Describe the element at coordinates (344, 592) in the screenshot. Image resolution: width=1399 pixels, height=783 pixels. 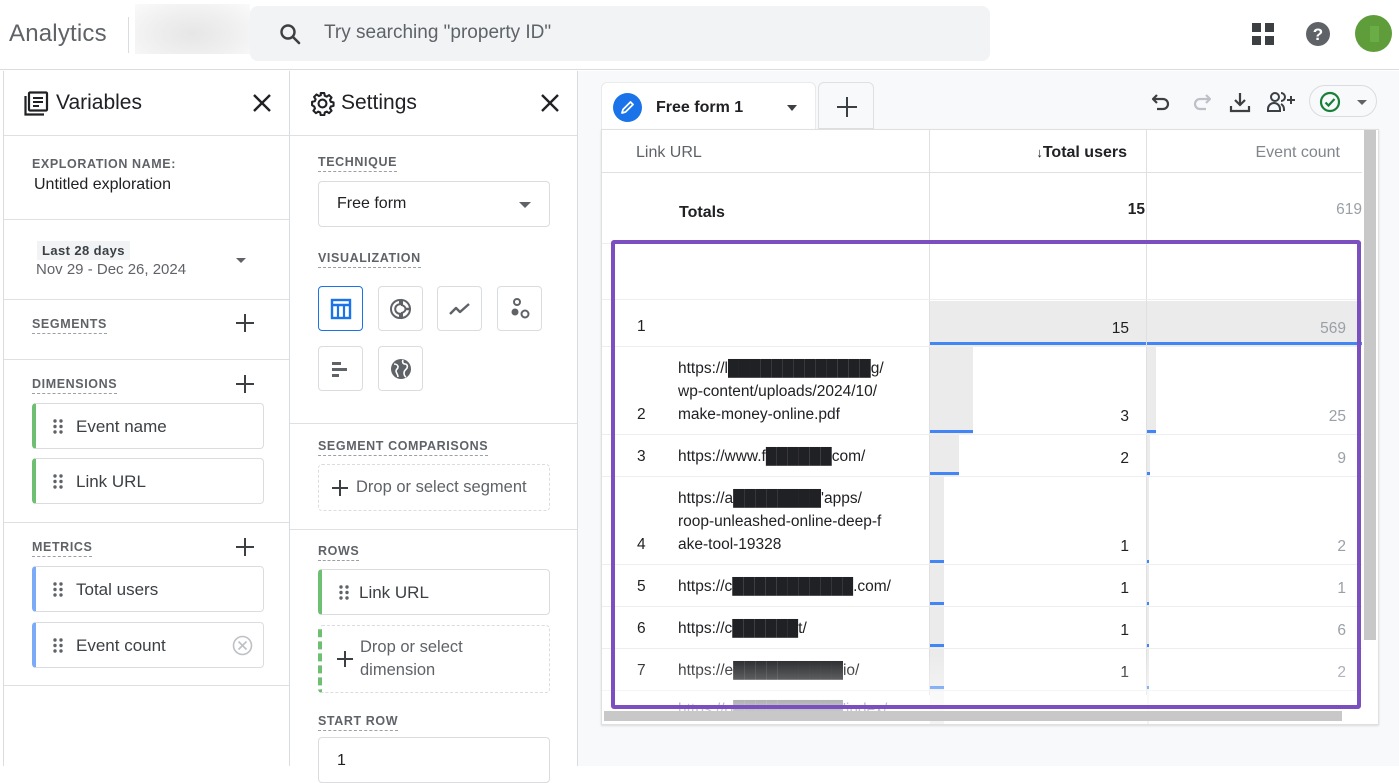
I see `drag-handle-icon` at that location.